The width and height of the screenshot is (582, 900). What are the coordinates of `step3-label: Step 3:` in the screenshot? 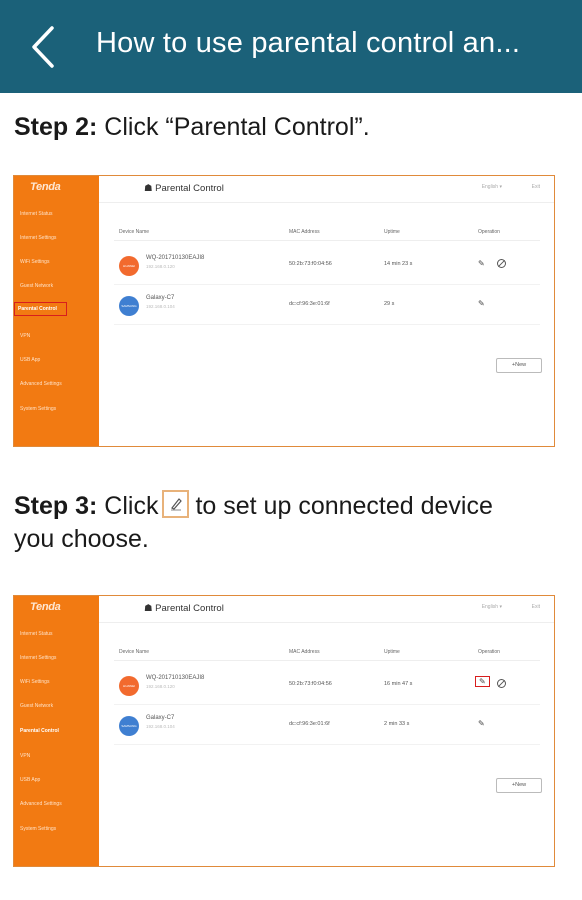 It's located at (56, 506).